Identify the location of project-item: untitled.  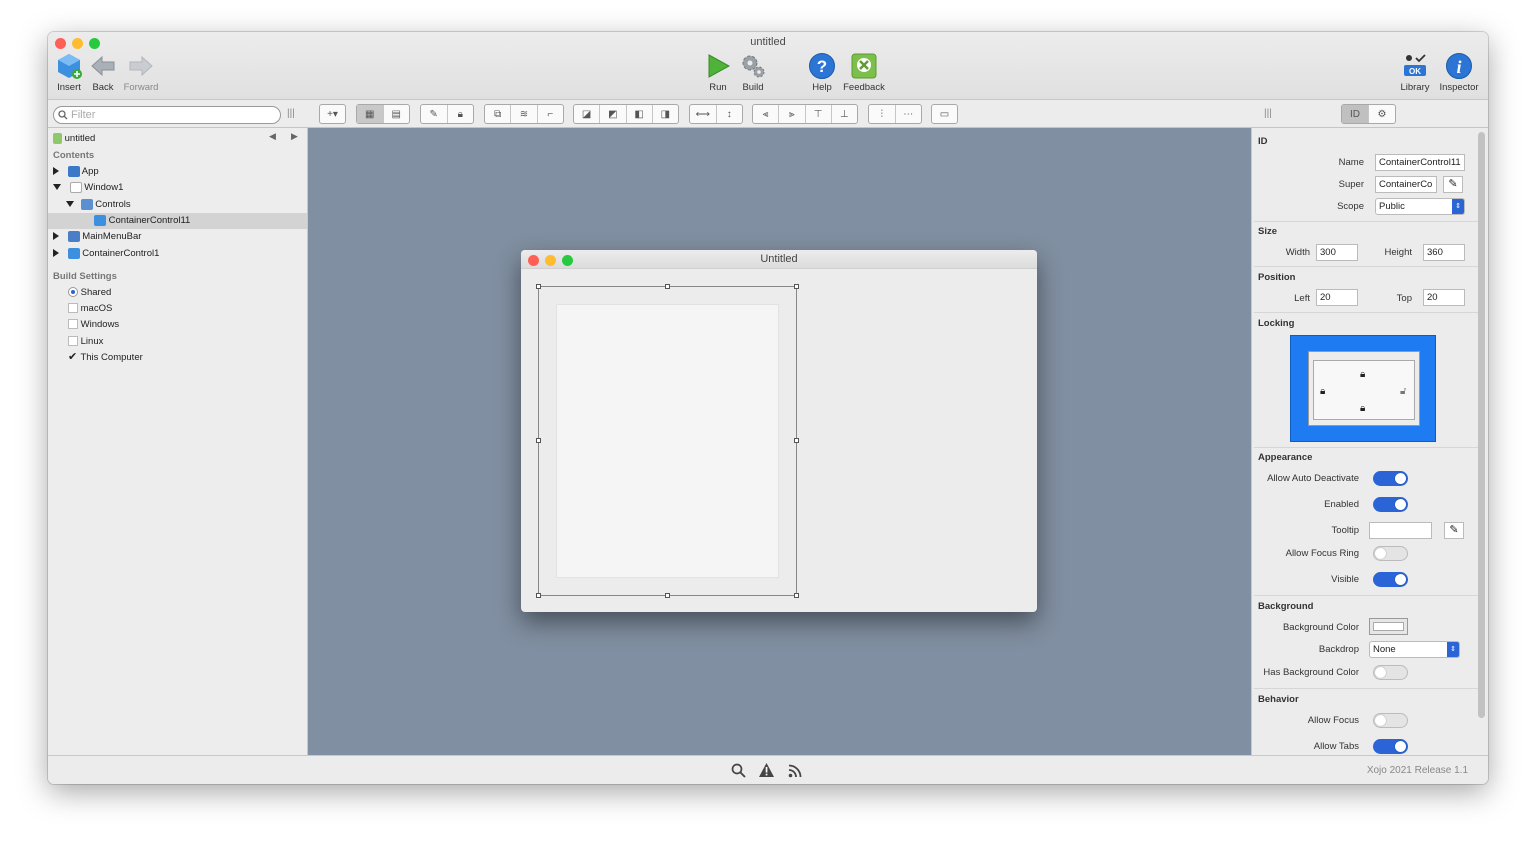
(74, 139).